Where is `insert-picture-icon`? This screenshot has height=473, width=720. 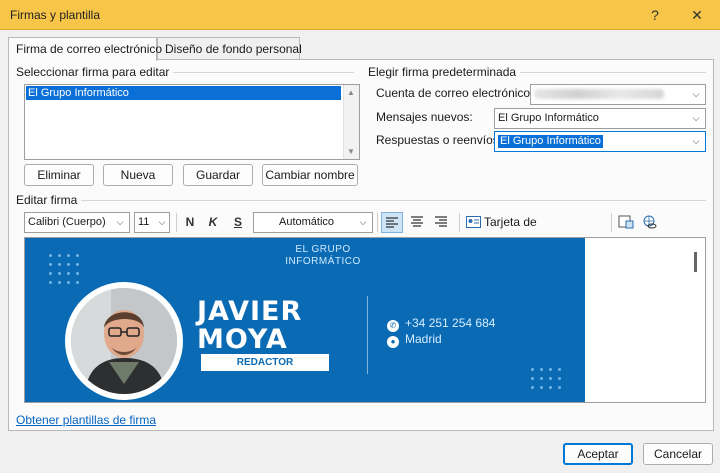 insert-picture-icon is located at coordinates (626, 224).